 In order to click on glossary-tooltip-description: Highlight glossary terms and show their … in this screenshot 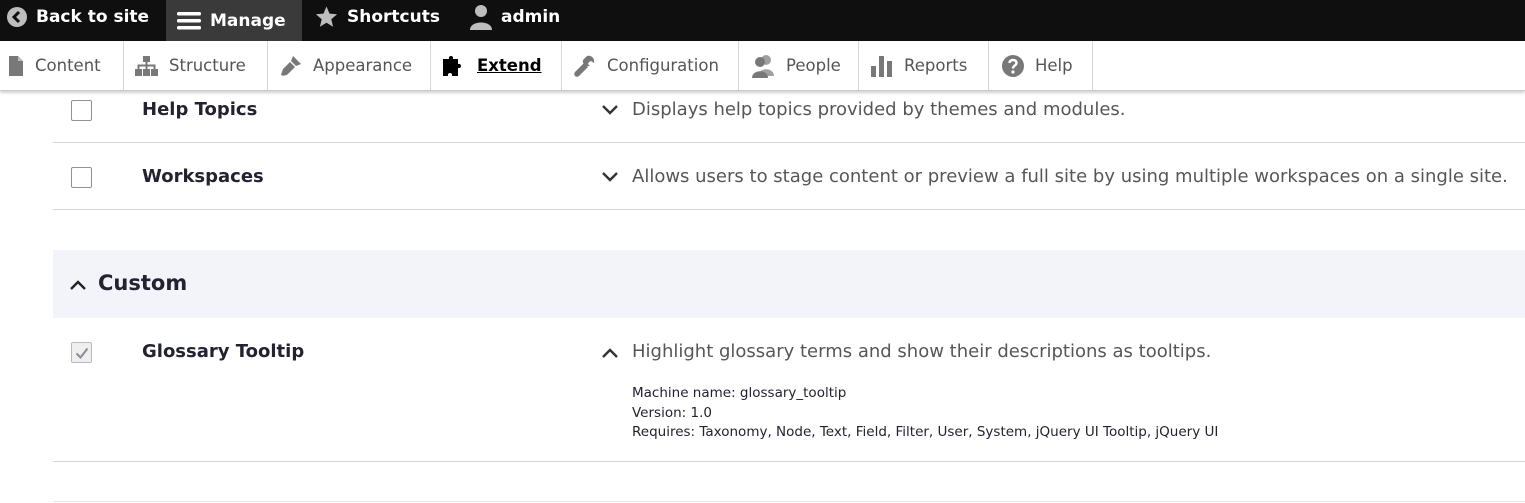, I will do `click(921, 351)`.